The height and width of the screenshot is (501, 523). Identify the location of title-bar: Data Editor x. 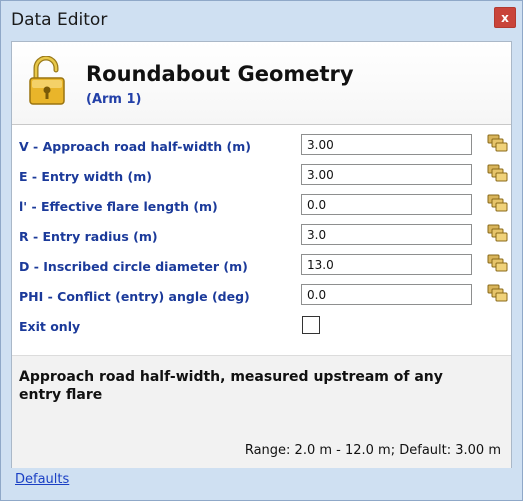
(261, 19).